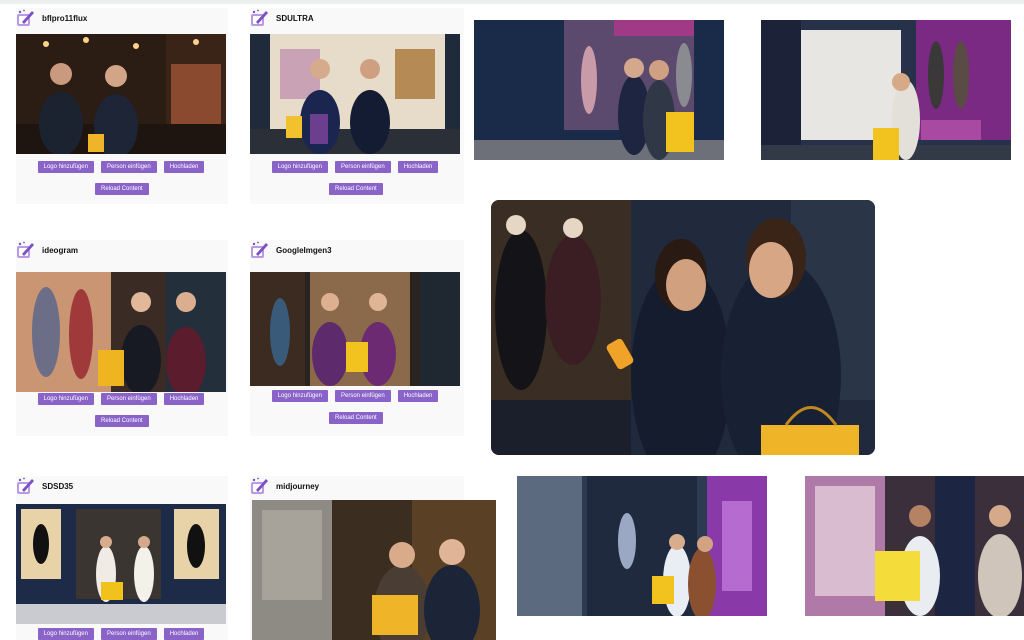  I want to click on card-header: SDSD35, so click(44, 486).